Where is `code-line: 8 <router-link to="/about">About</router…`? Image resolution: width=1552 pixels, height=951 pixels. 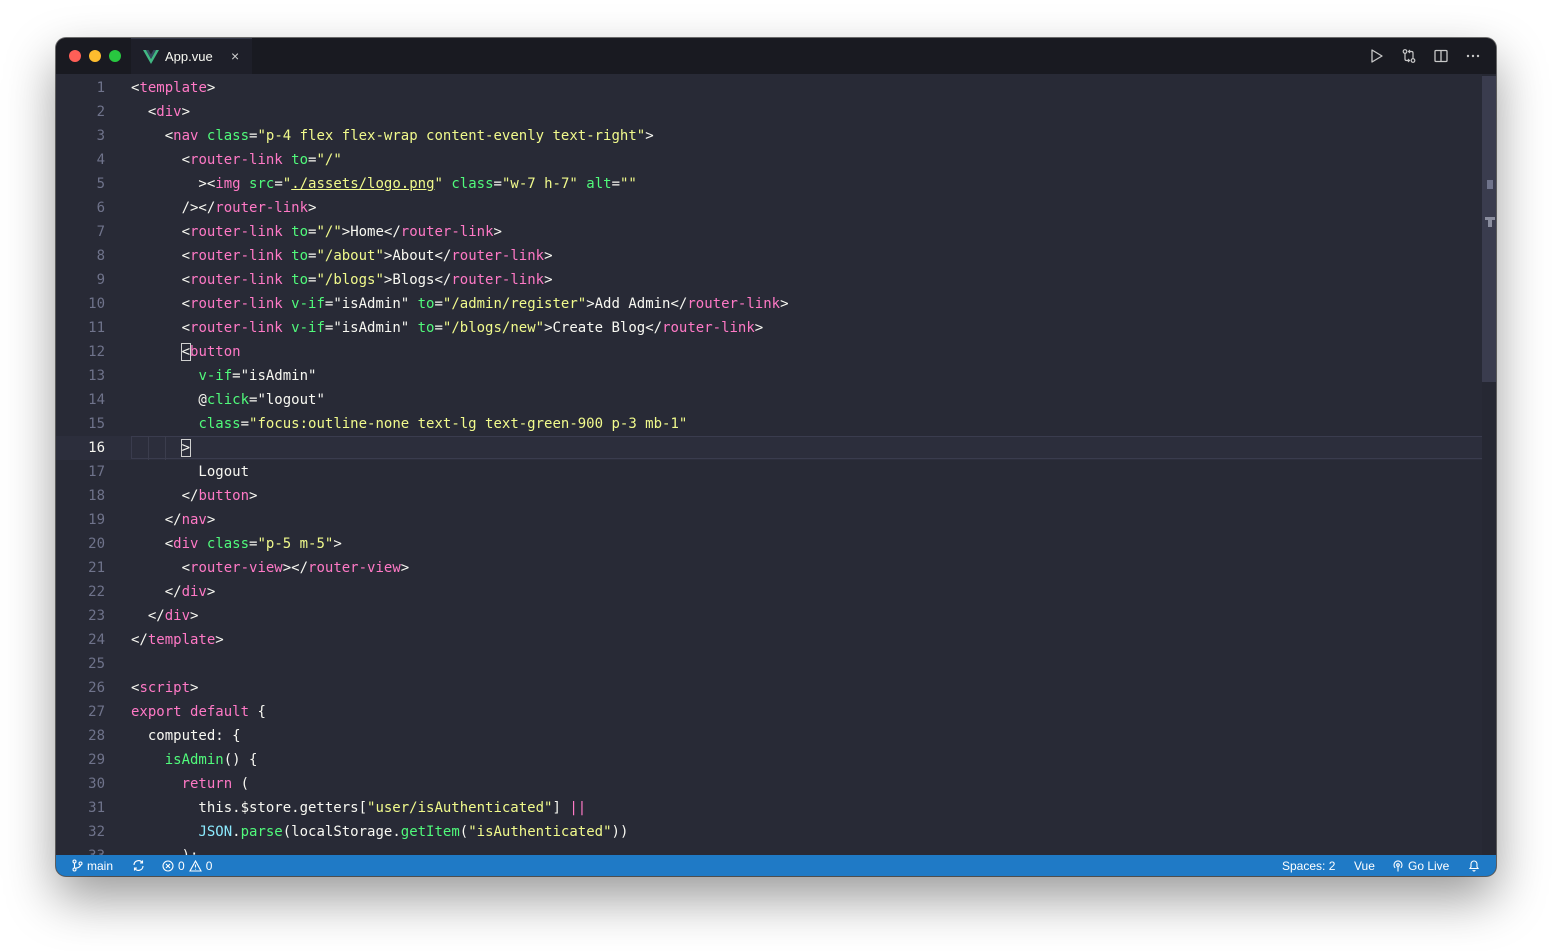 code-line: 8 <router-link to="/about">About</router… is located at coordinates (776, 256).